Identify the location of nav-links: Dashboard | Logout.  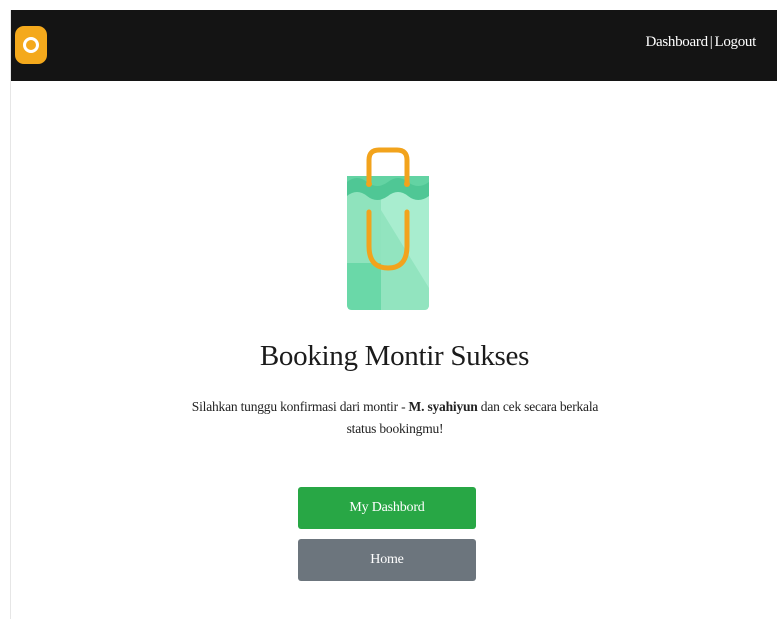
(700, 42).